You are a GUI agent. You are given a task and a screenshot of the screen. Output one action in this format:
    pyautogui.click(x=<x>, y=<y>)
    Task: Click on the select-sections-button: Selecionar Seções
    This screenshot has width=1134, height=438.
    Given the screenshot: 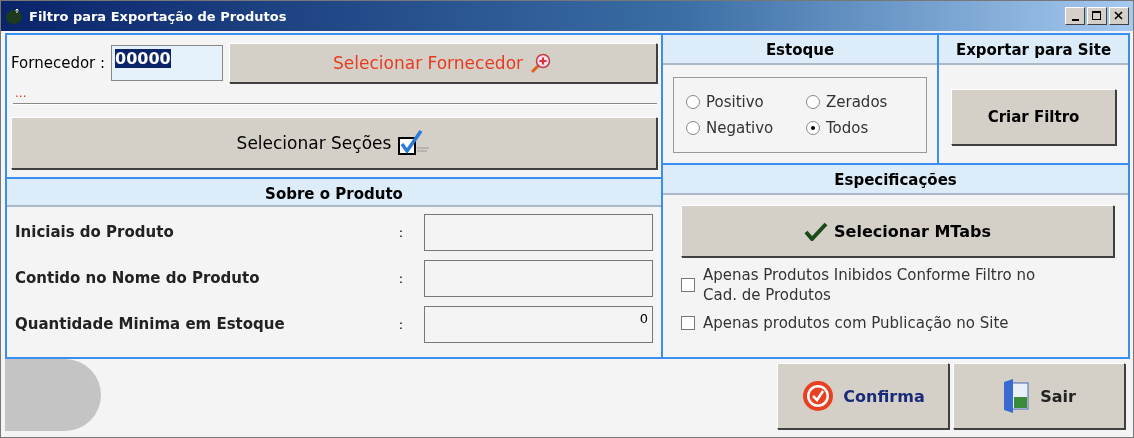 What is the action you would take?
    pyautogui.click(x=334, y=143)
    